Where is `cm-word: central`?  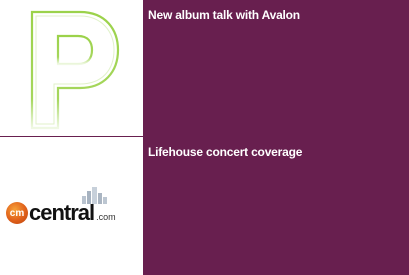 cm-word: central is located at coordinates (62, 212).